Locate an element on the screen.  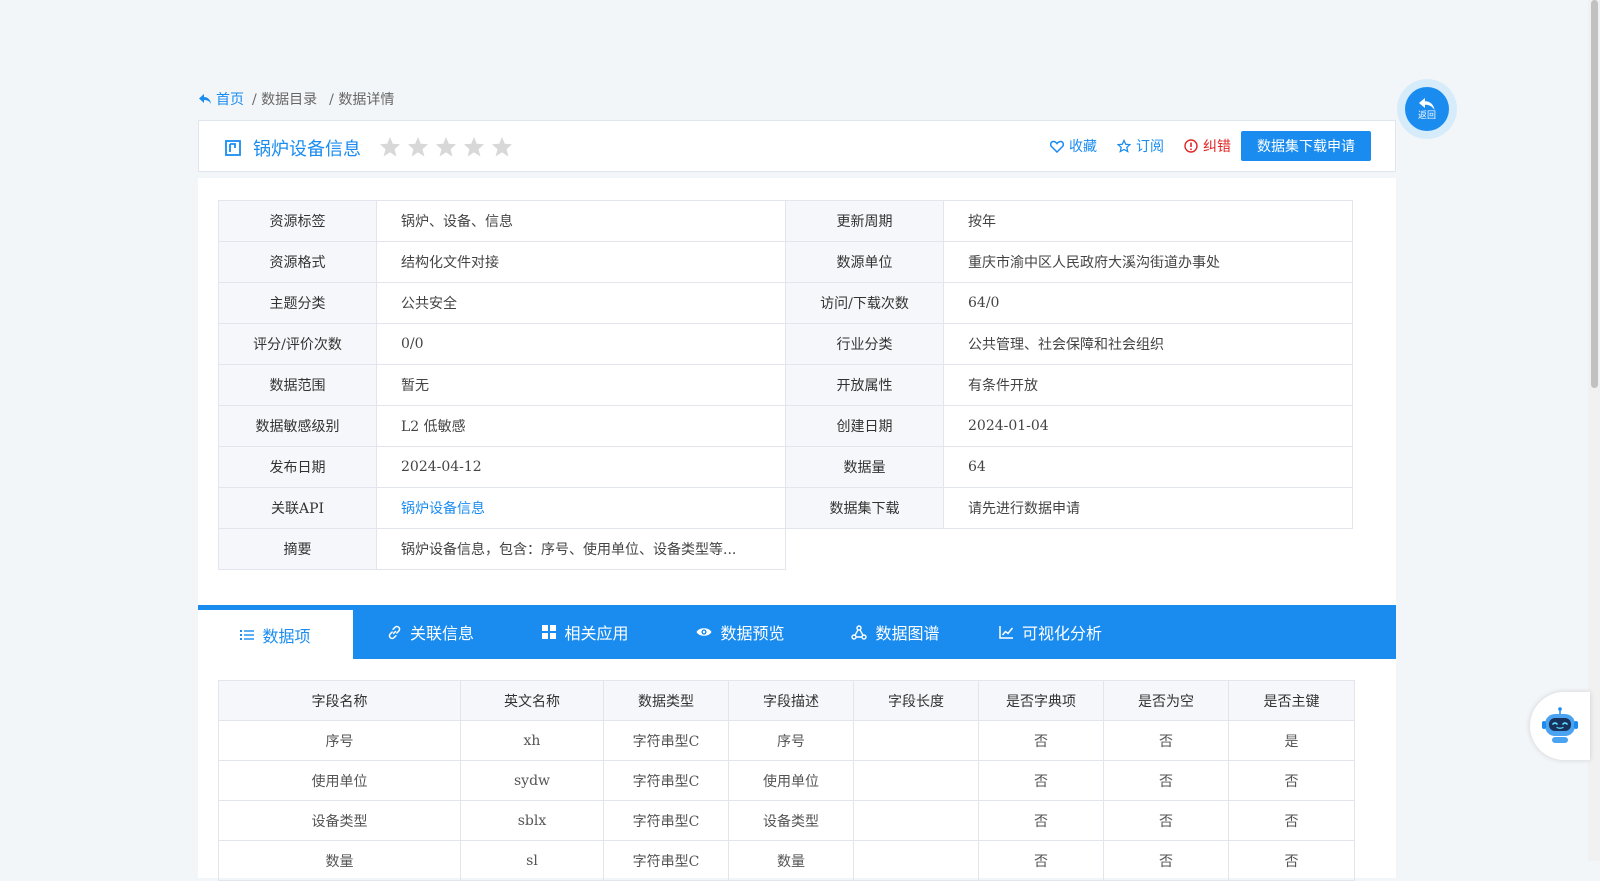
info-value: 锅炉、设备、信息 is located at coordinates (581, 221).